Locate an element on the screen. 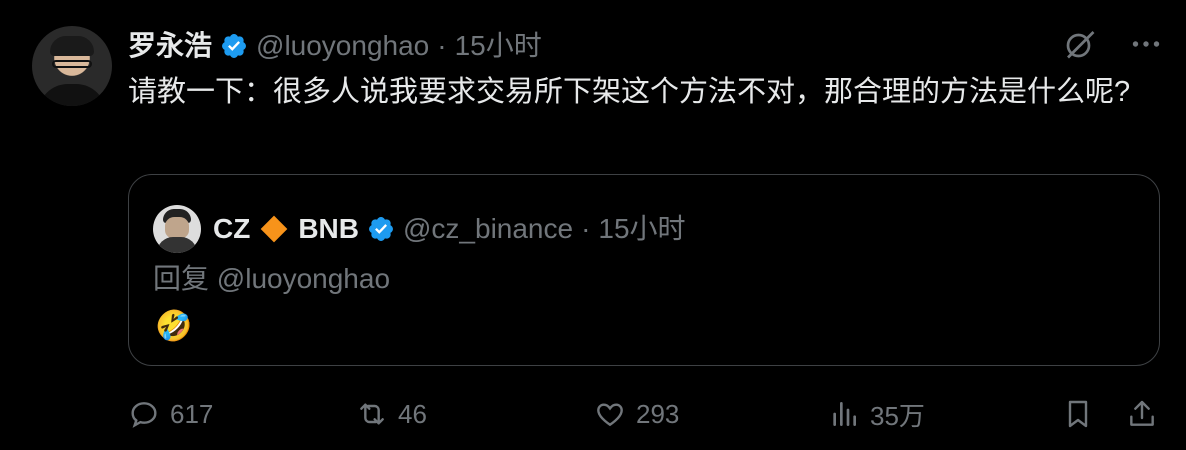 Image resolution: width=1186 pixels, height=450 pixels. quote-header: CZ BNB @cz_binance · 15小时 is located at coordinates (419, 229).